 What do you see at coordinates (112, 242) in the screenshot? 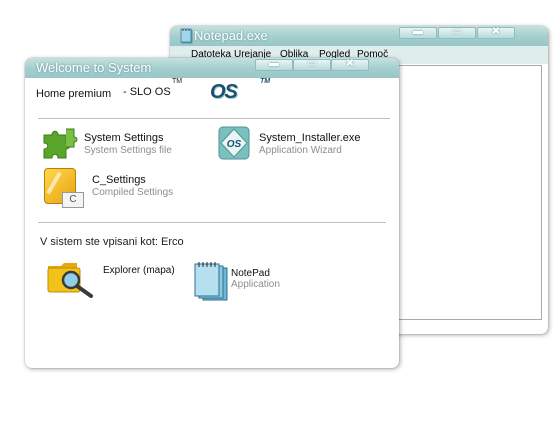
I see `logged-in-label: V sistem ste vpisani kot: Erco` at bounding box center [112, 242].